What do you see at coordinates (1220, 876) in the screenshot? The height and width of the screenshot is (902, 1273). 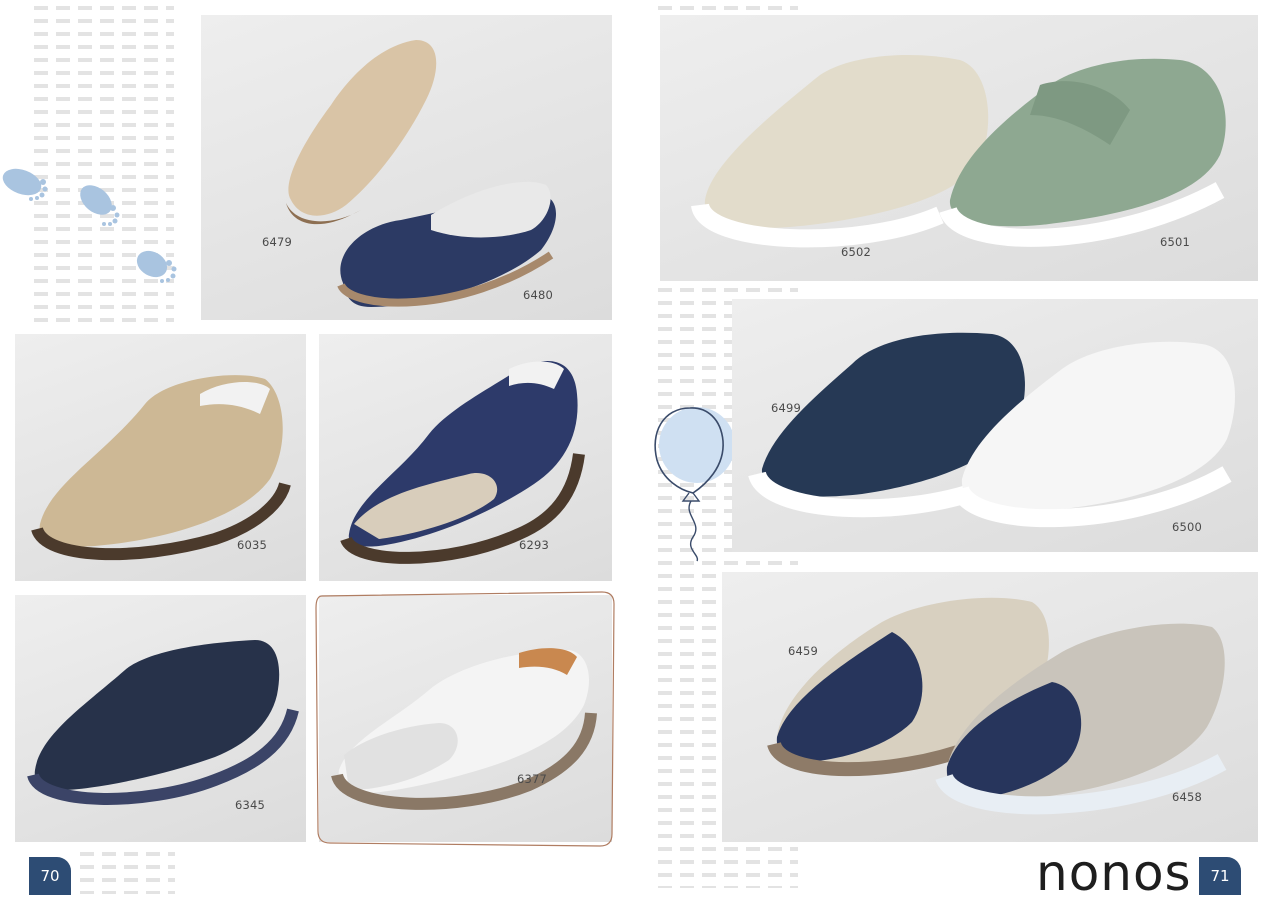 I see `page-number-right: 71` at bounding box center [1220, 876].